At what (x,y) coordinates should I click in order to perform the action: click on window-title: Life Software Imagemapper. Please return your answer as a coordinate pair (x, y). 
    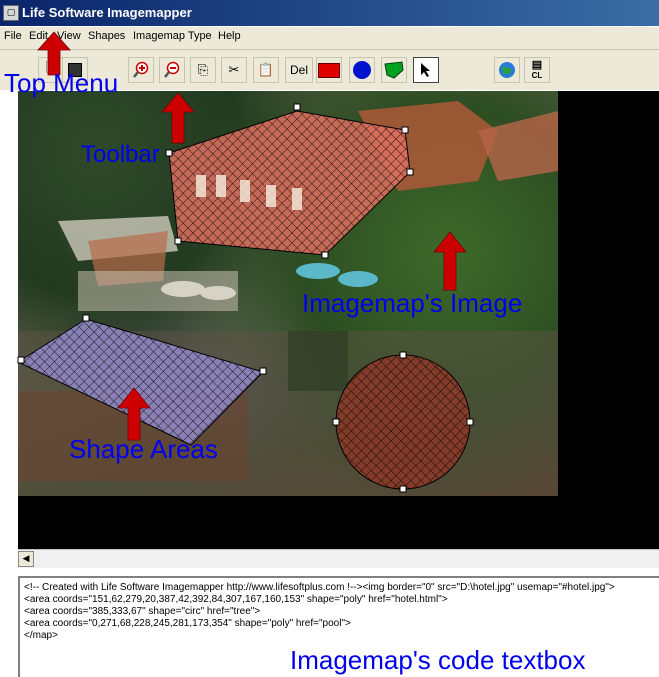
    Looking at the image, I should click on (107, 12).